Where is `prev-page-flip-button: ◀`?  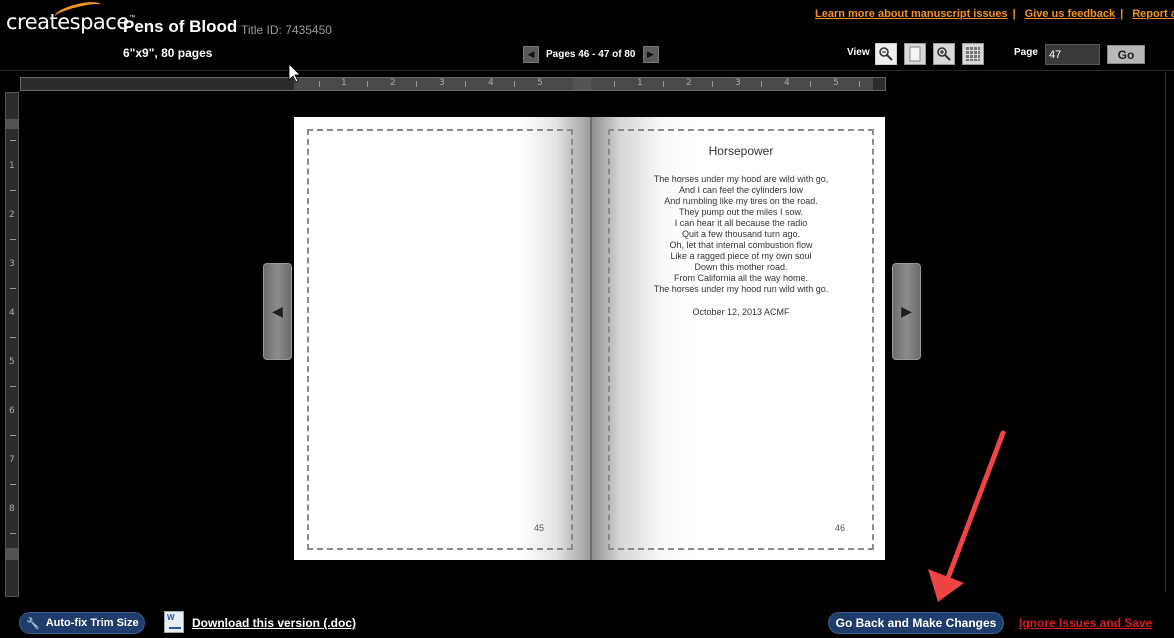 prev-page-flip-button: ◀ is located at coordinates (277, 311).